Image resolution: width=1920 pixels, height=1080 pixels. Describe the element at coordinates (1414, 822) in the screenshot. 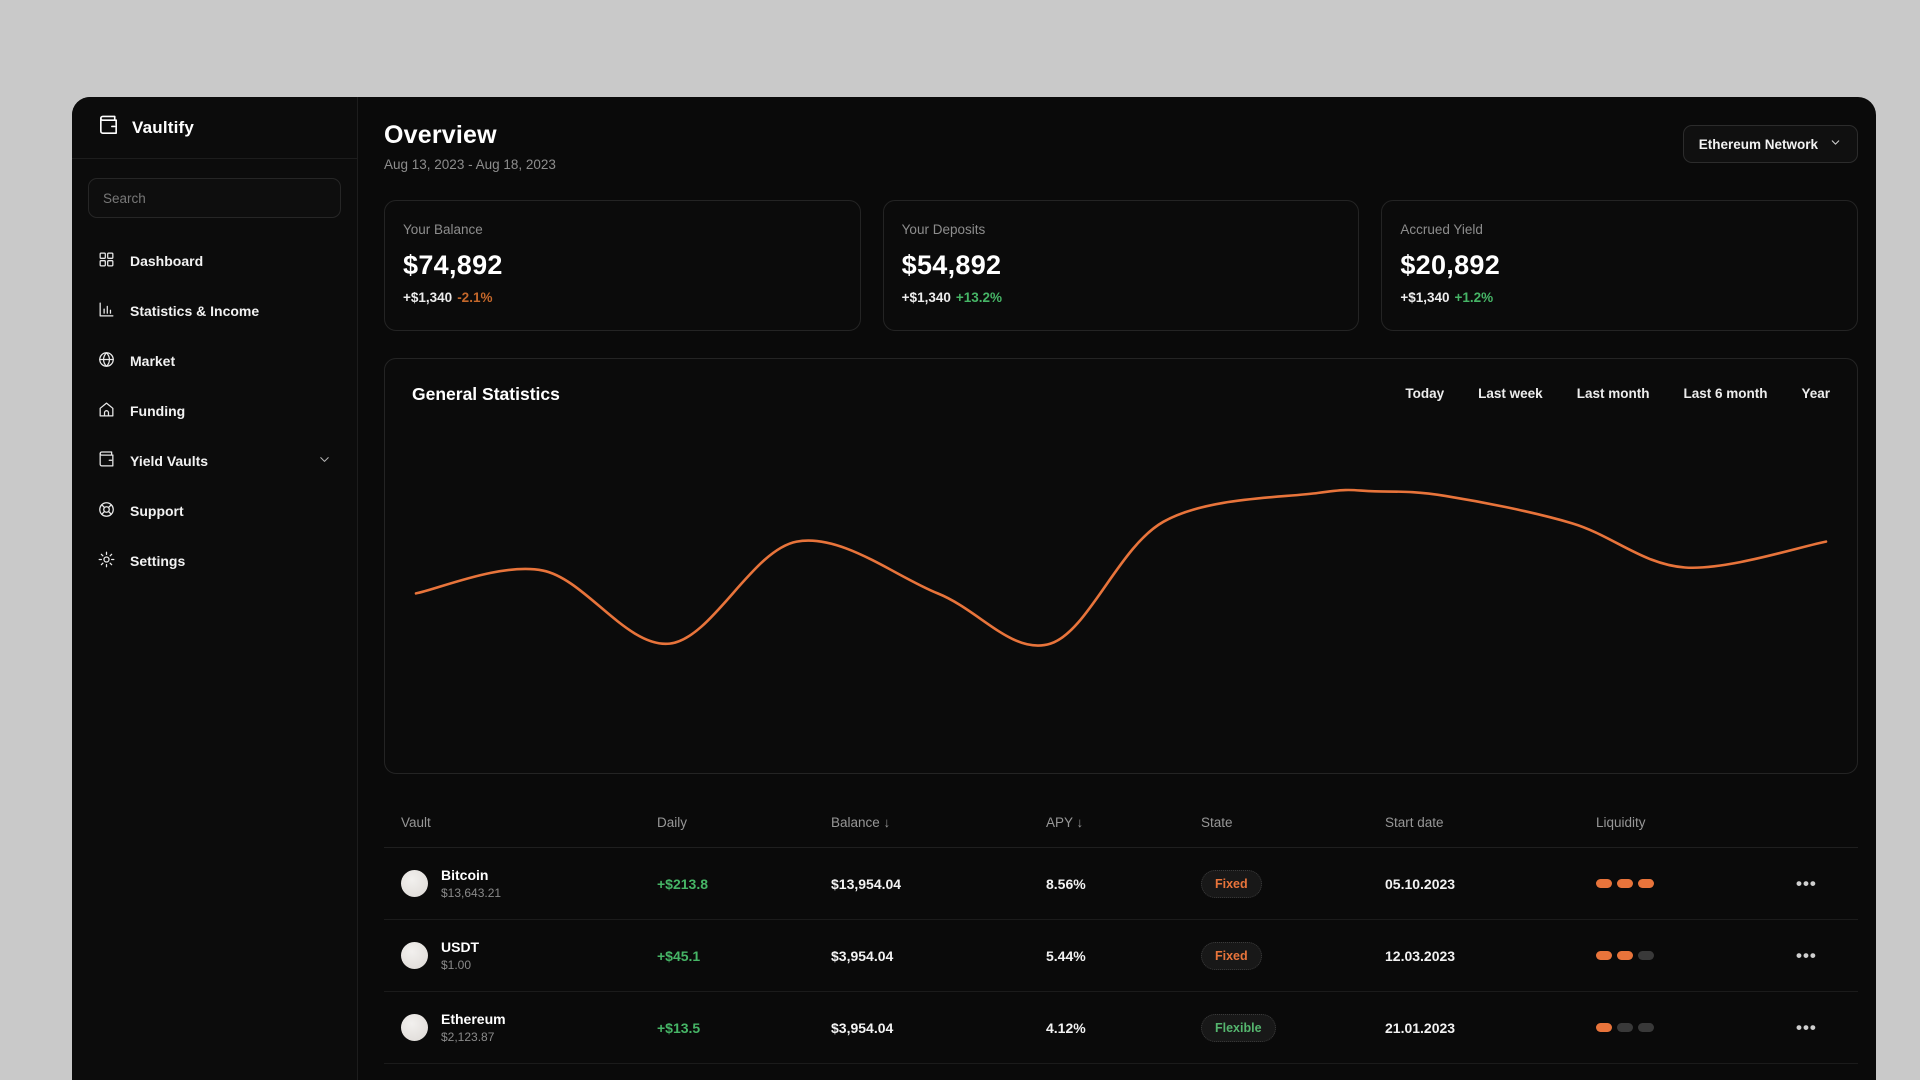

I see `table-header-start-date: Start date` at that location.